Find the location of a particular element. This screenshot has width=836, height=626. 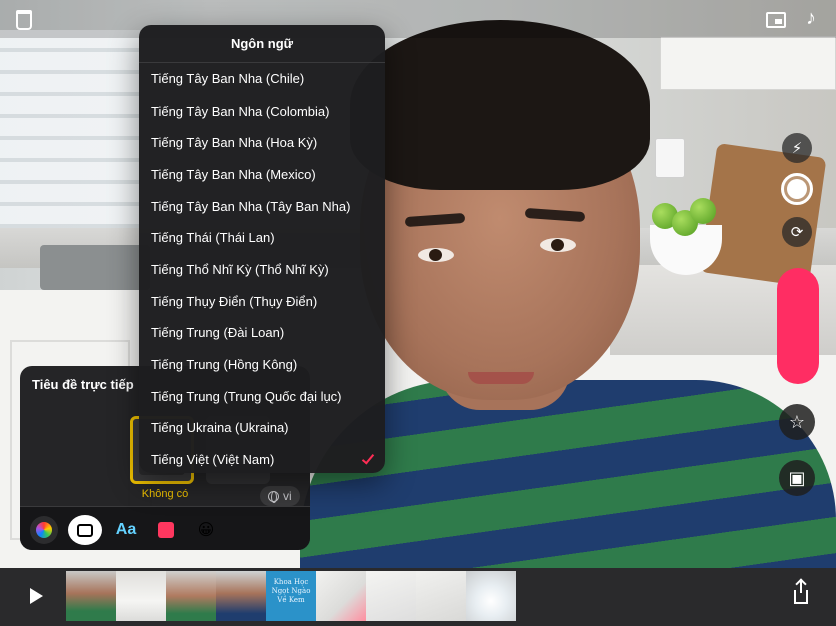

effects-toolbar: Aa 😀 is located at coordinates (165, 528).